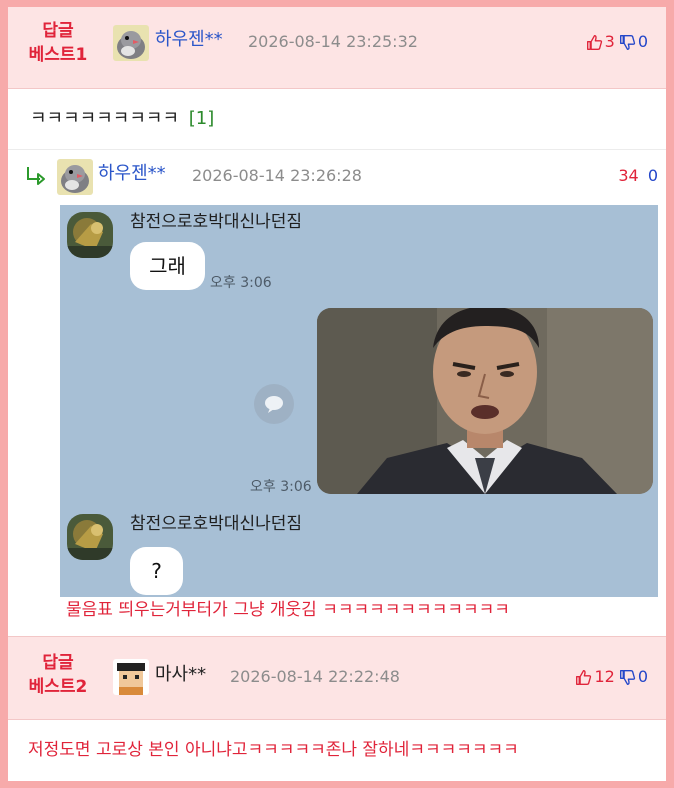 Image resolution: width=674 pixels, height=788 pixels. I want to click on best-comment-1-header: 답글 베스트1 하우젠** 2026-08-14 23:25:32 3 0, so click(337, 48).